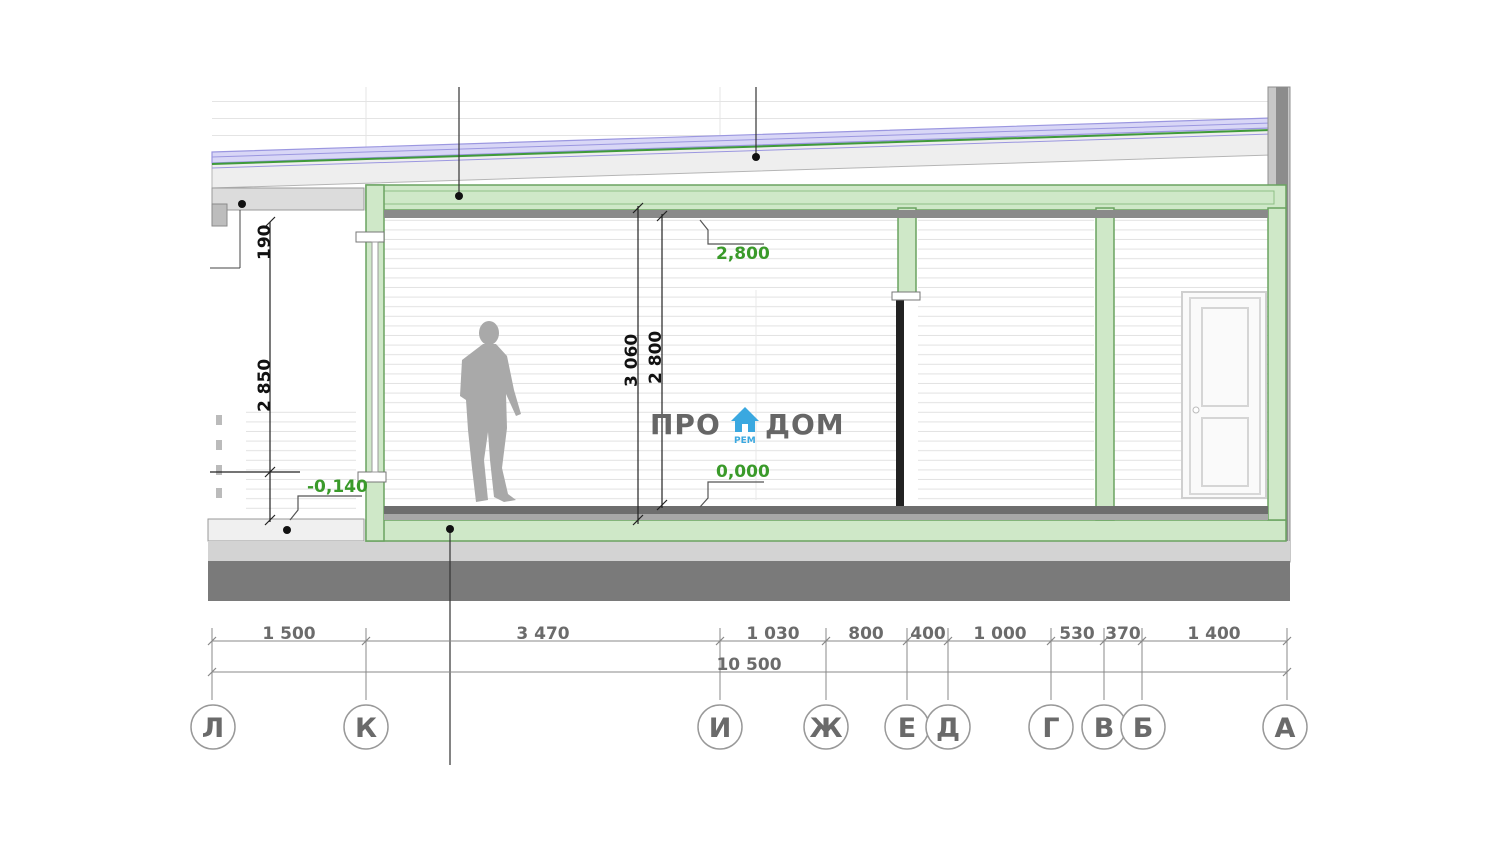 The width and height of the screenshot is (1500, 849). Describe the element at coordinates (1285, 728) in the screenshot. I see `axis-label-a: А` at that location.